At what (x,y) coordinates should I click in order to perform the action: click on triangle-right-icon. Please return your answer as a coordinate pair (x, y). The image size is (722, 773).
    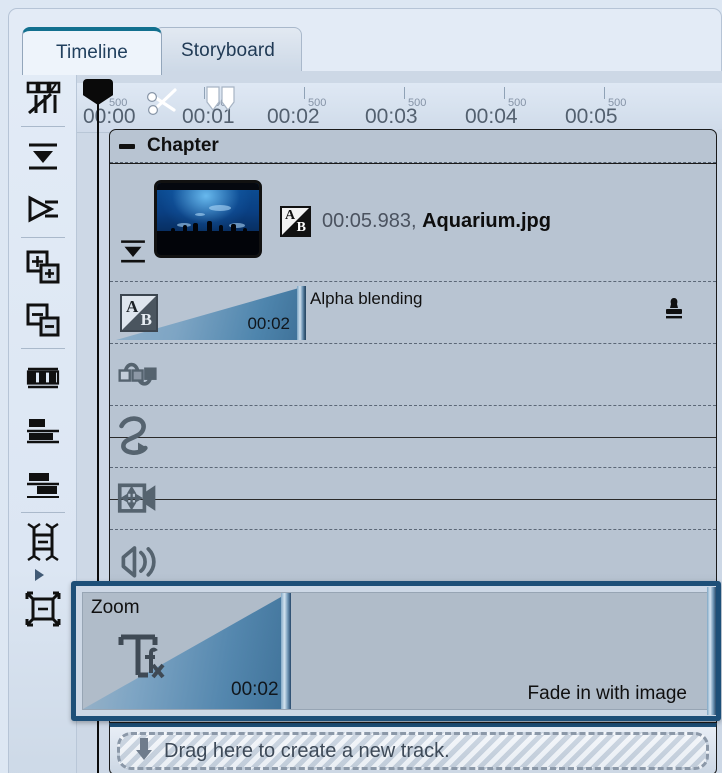
    Looking at the image, I should click on (39, 575).